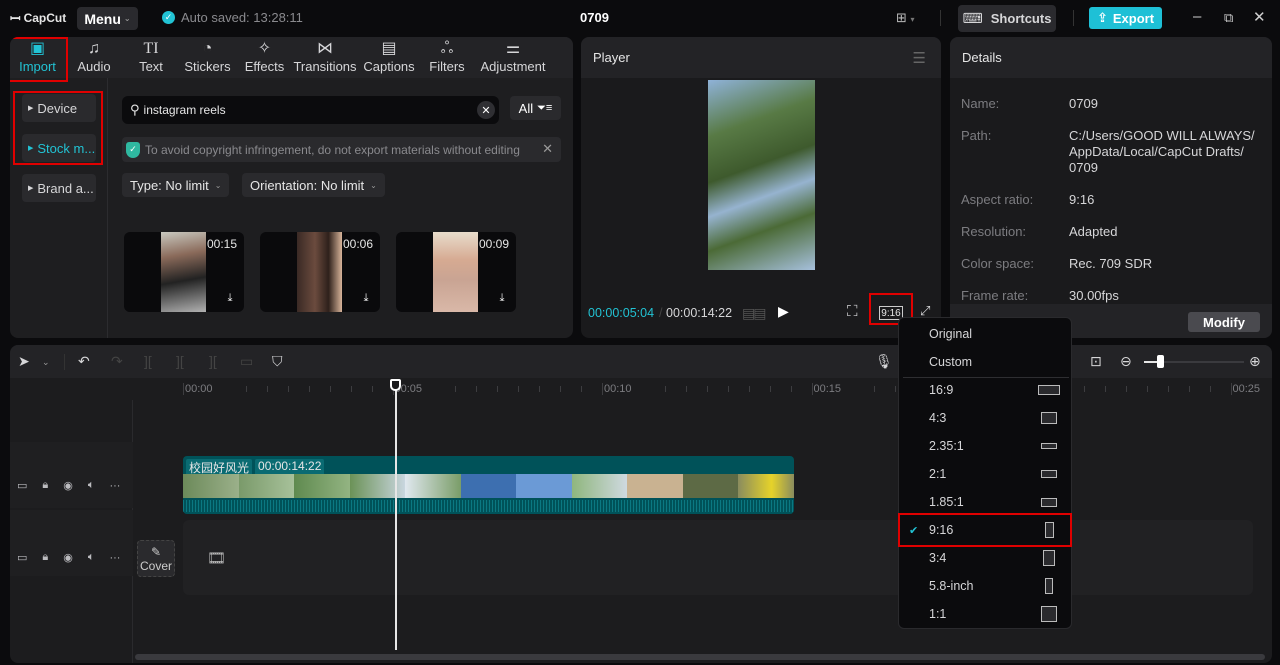 The height and width of the screenshot is (665, 1280). What do you see at coordinates (718, 557) in the screenshot?
I see `main-track-area` at bounding box center [718, 557].